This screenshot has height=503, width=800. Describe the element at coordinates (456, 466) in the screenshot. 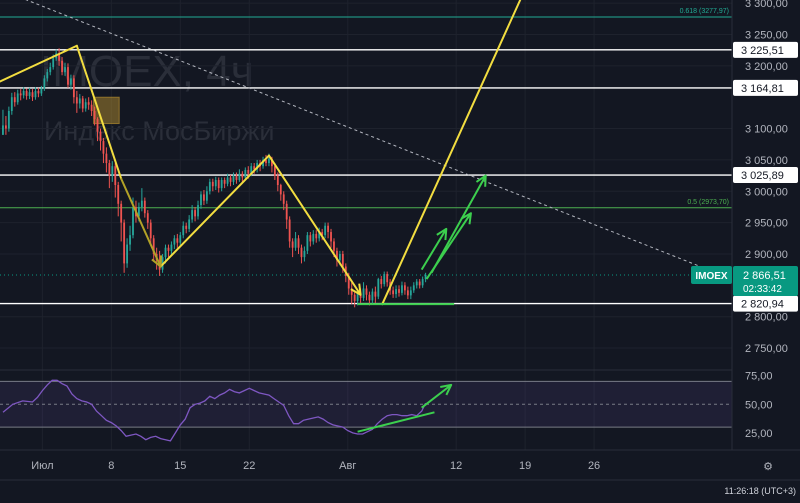

I see `time-tick-5: 12` at that location.